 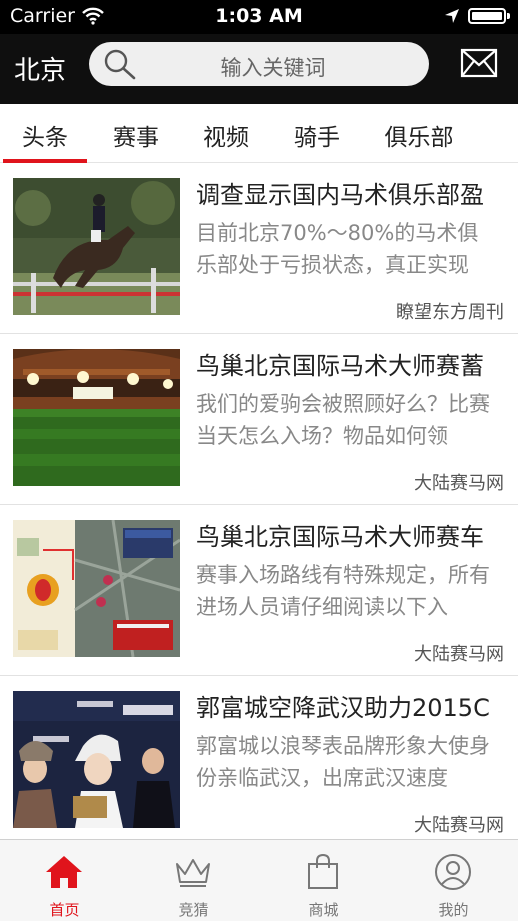 I want to click on shopping-bag-icon, so click(x=323, y=874).